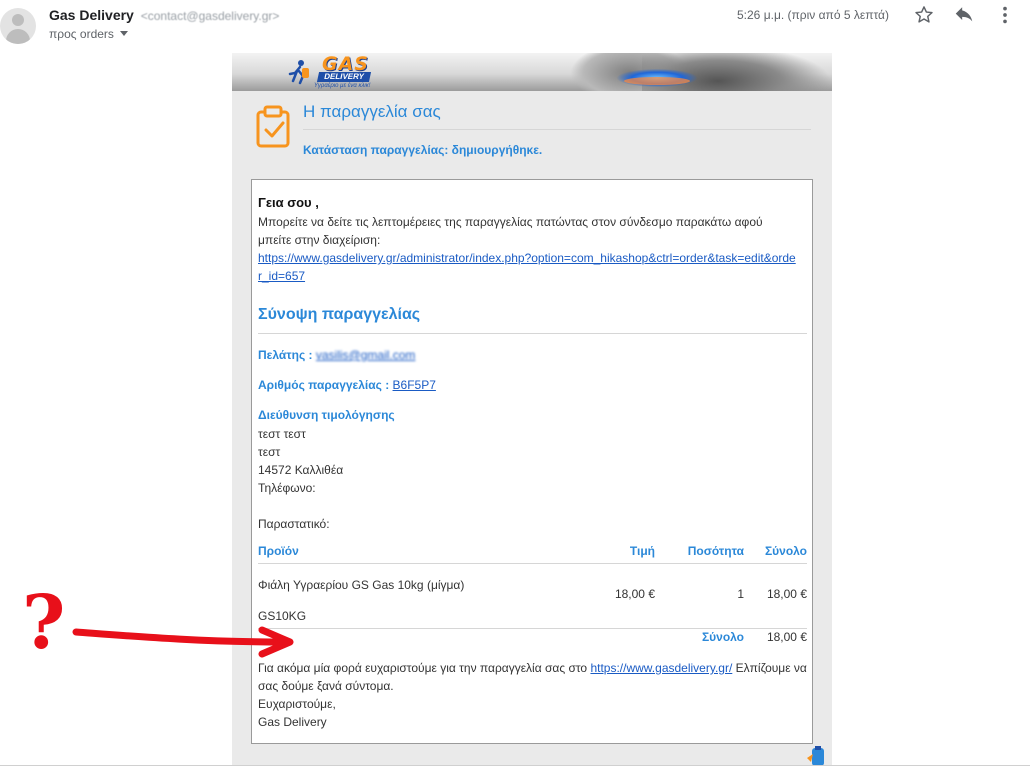  Describe the element at coordinates (715, 551) in the screenshot. I see `column-quantity: Ποσότητα` at that location.